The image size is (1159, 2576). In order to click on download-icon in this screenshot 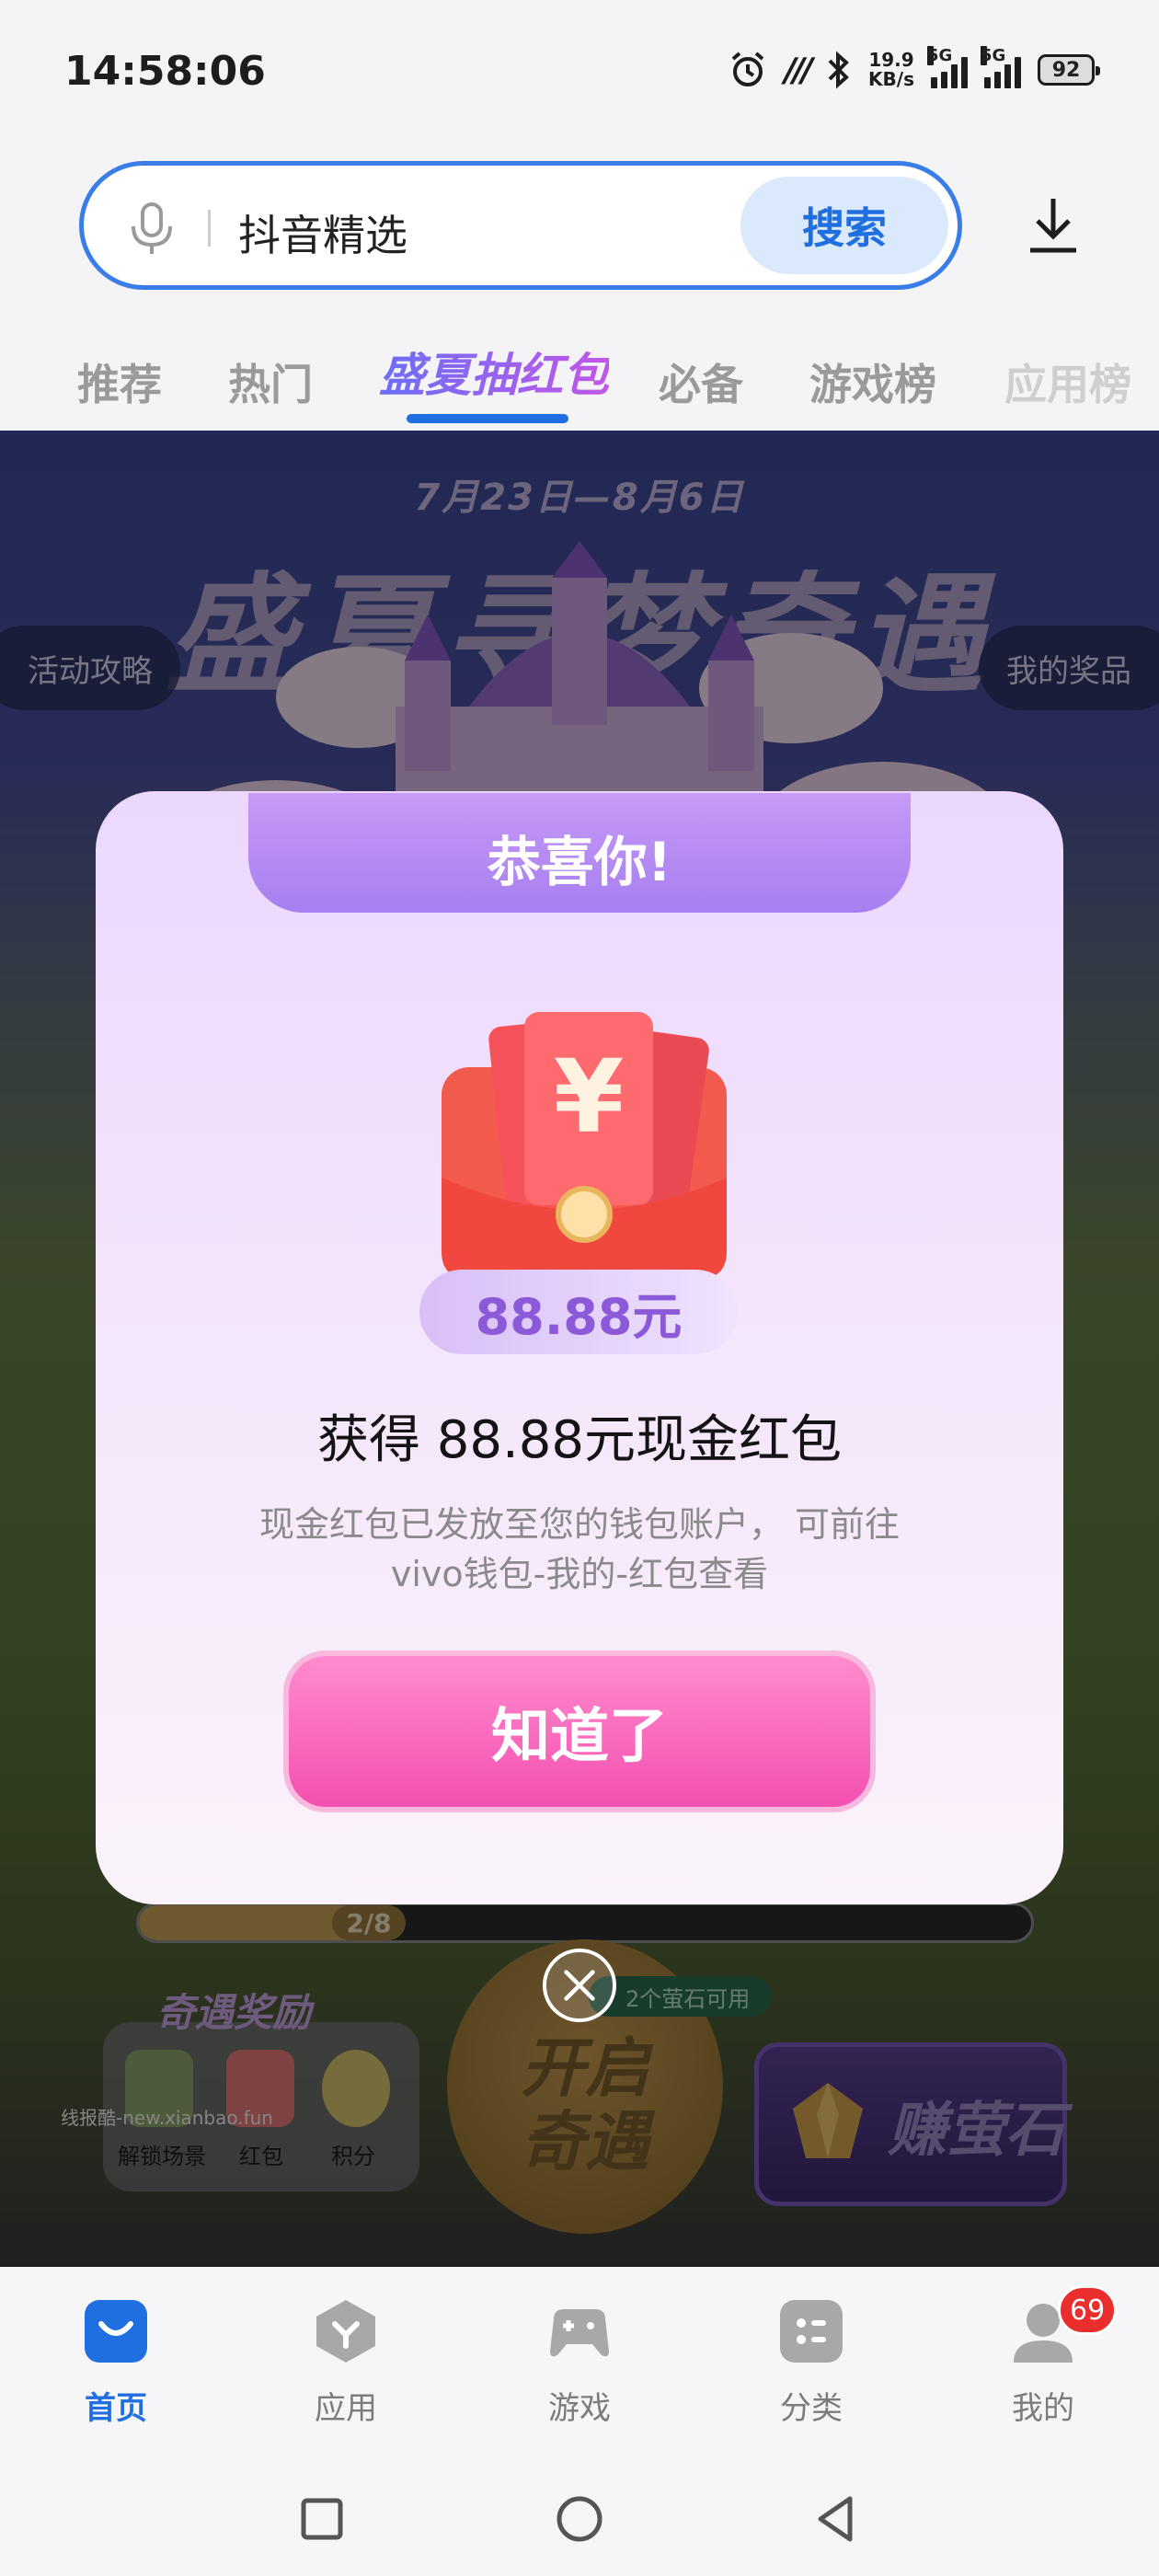, I will do `click(1053, 225)`.